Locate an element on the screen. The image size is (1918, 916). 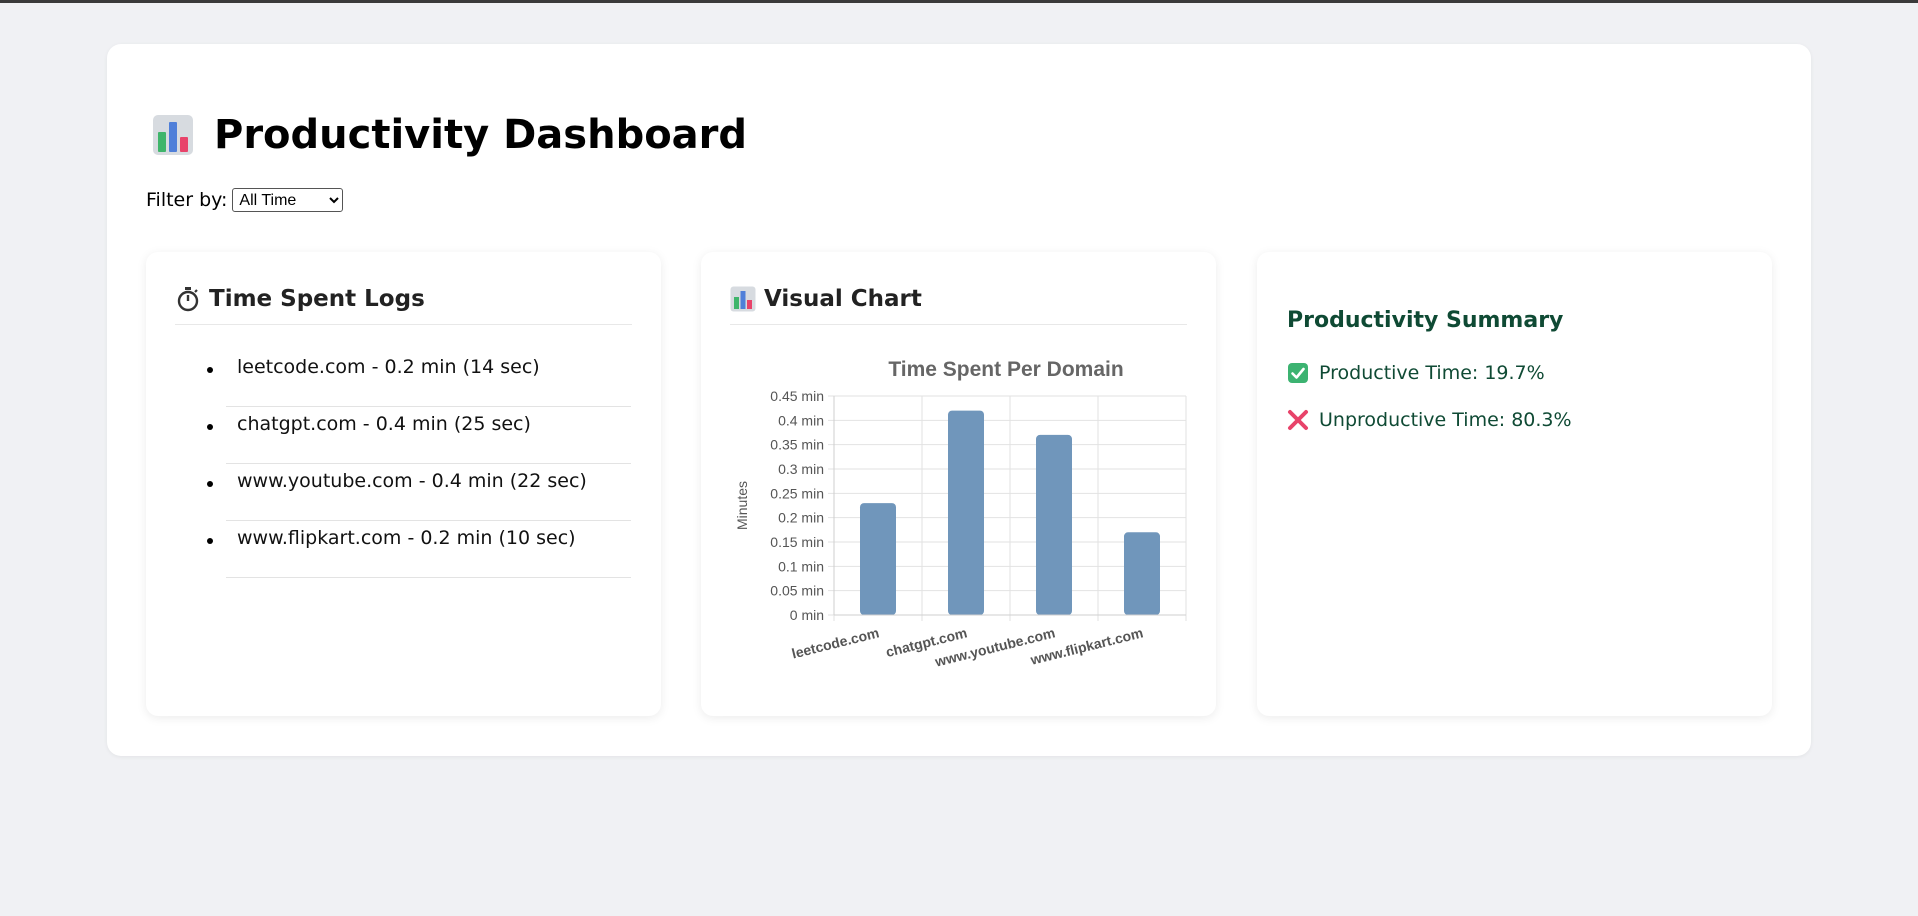
chart-y-tick-label: 0.4 min is located at coordinates (801, 420).